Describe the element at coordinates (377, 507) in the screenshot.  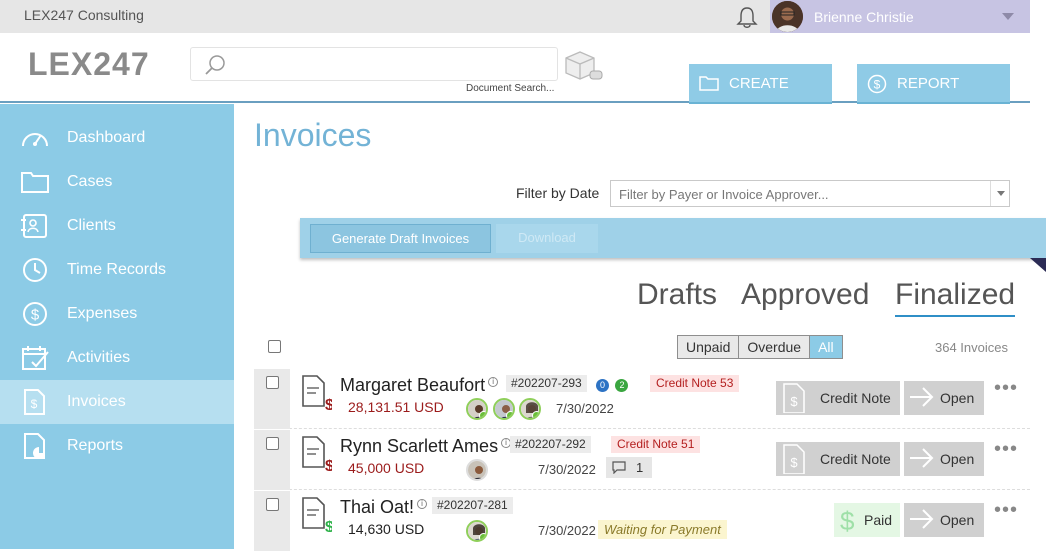
I see `client-name-text: Thai Oat!` at that location.